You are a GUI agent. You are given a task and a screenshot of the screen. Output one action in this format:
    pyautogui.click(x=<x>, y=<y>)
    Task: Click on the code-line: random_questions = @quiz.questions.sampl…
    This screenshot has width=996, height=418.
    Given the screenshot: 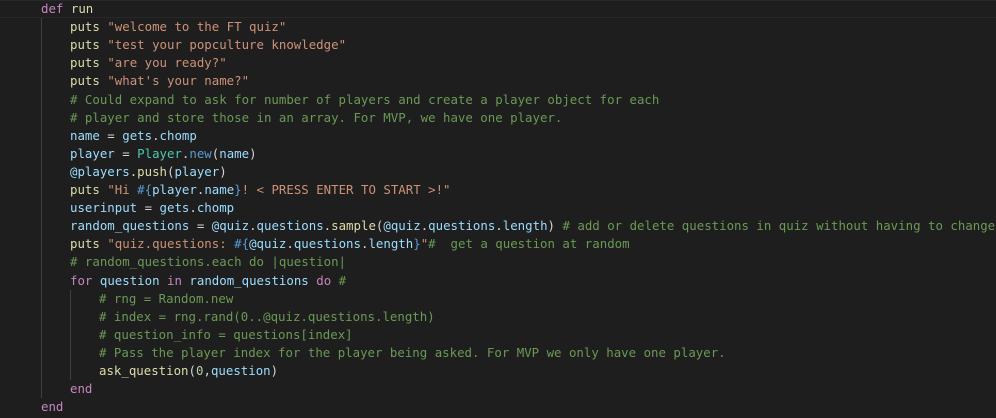 What is the action you would take?
    pyautogui.click(x=533, y=226)
    